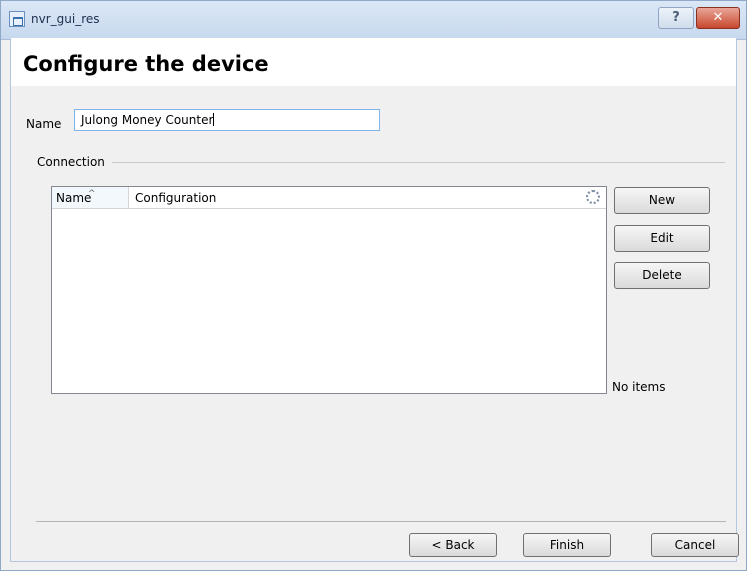  What do you see at coordinates (418, 162) in the screenshot?
I see `group-divider` at bounding box center [418, 162].